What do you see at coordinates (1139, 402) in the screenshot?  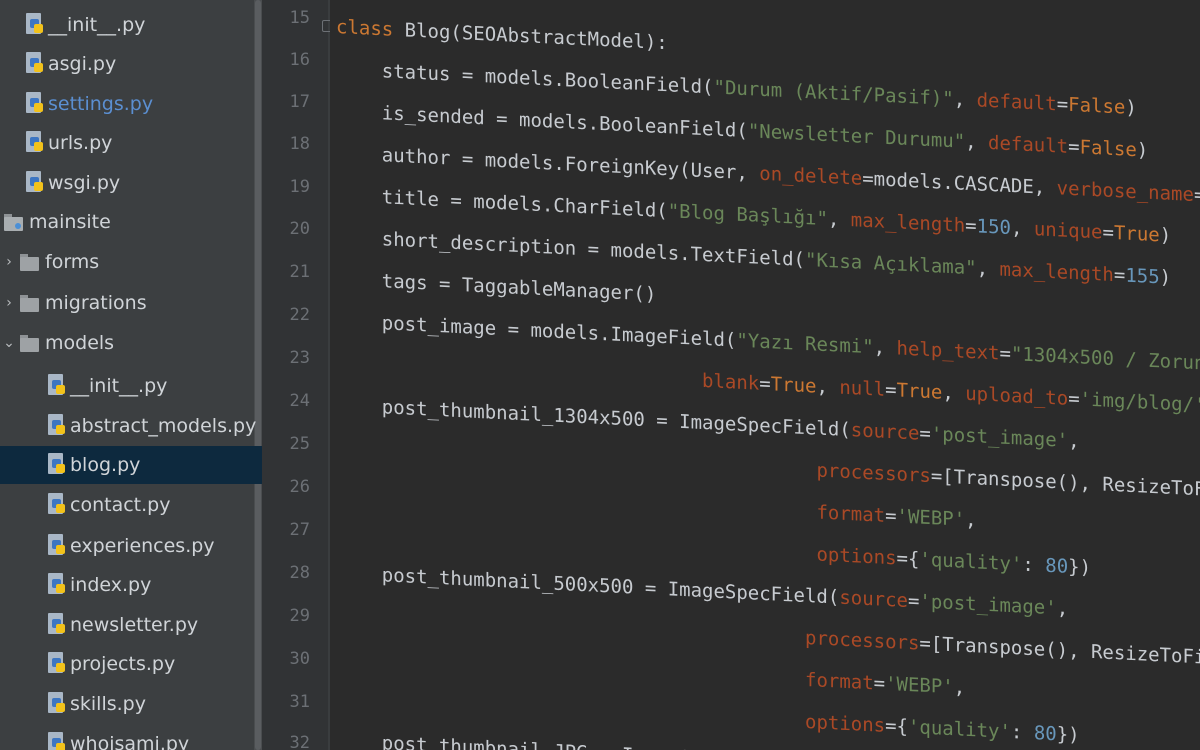 I see `code-token: 'img/blog/'` at bounding box center [1139, 402].